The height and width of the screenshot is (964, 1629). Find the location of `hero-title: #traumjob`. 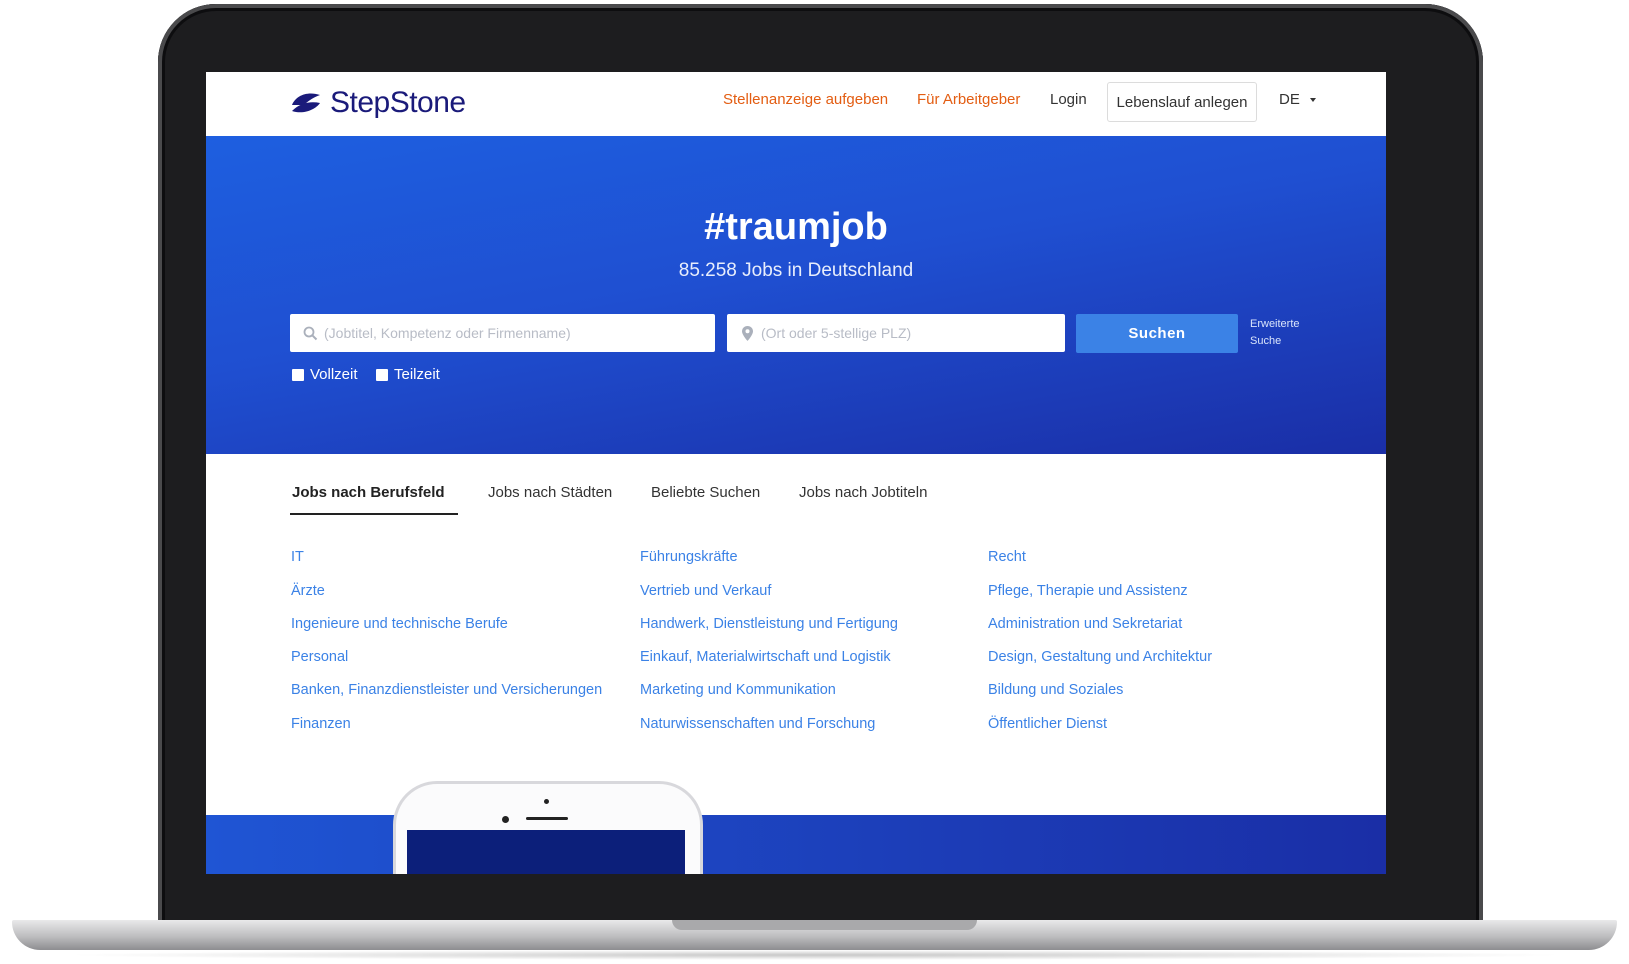

hero-title: #traumjob is located at coordinates (796, 227).